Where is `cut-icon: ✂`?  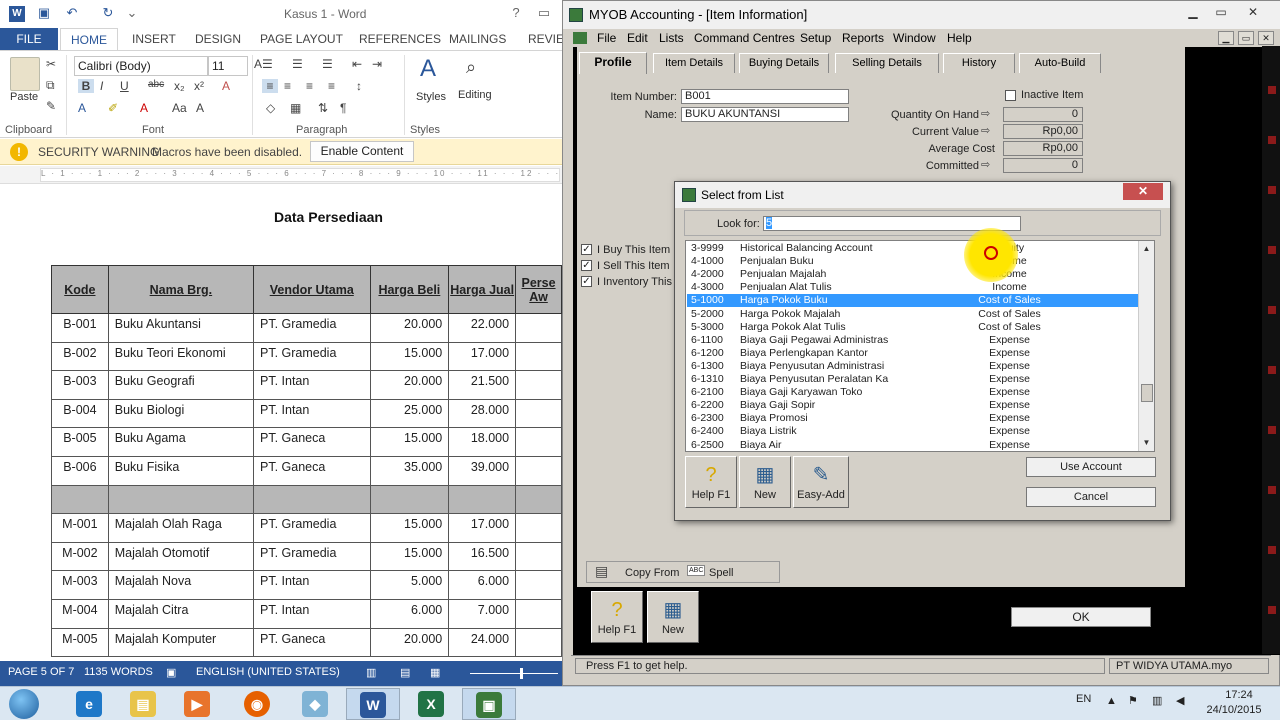
cut-icon: ✂ is located at coordinates (51, 64).